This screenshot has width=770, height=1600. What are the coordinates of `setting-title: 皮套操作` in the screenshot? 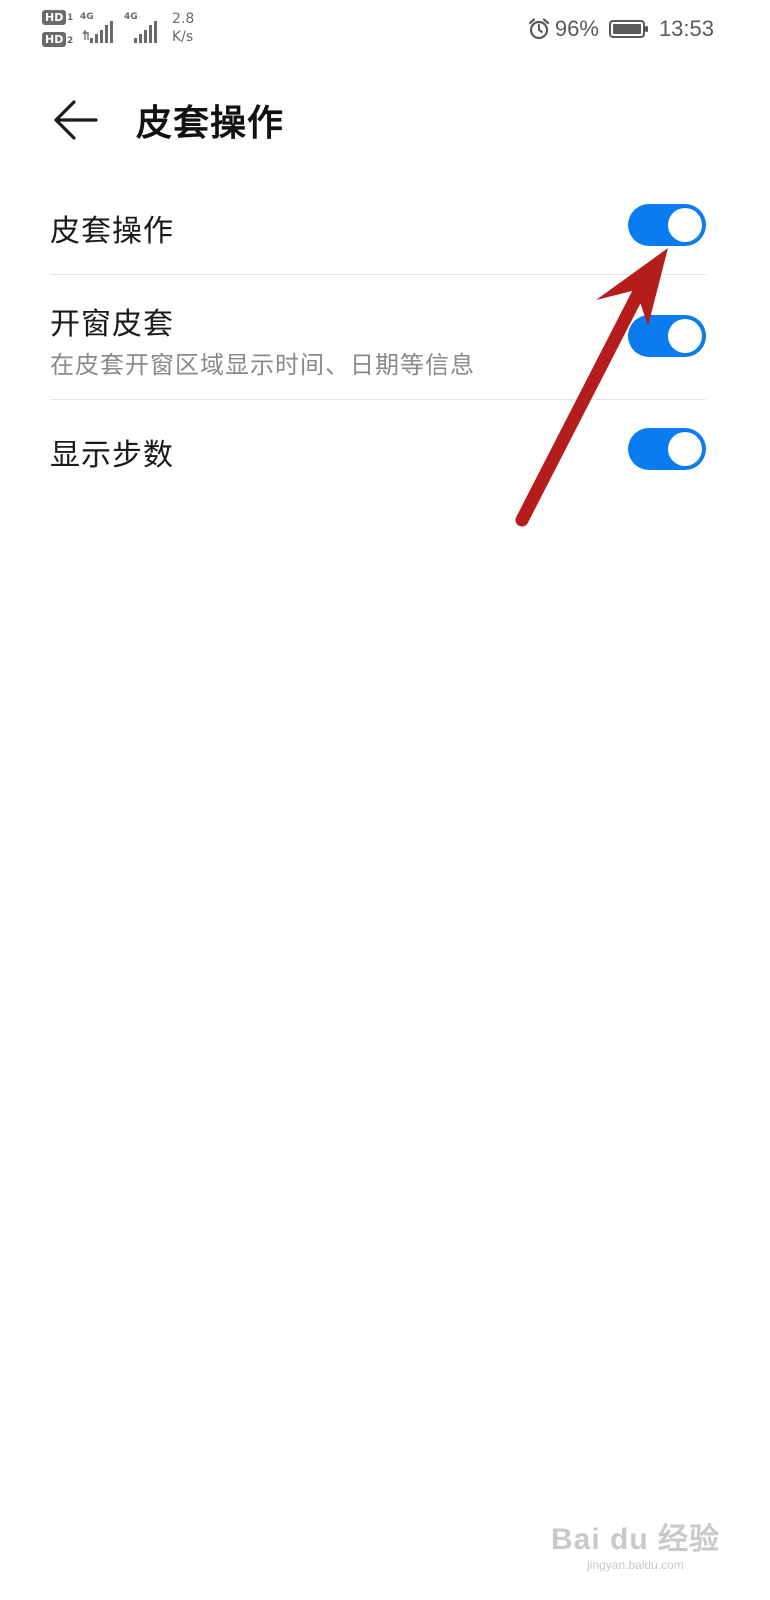 It's located at (112, 231).